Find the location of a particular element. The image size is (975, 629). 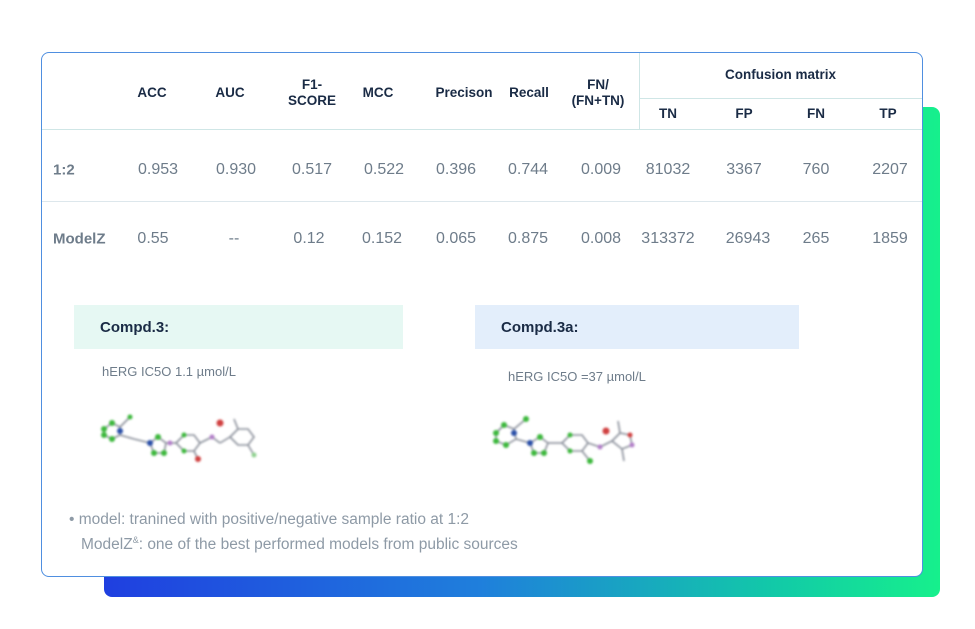

header-precision: Precison is located at coordinates (464, 92).